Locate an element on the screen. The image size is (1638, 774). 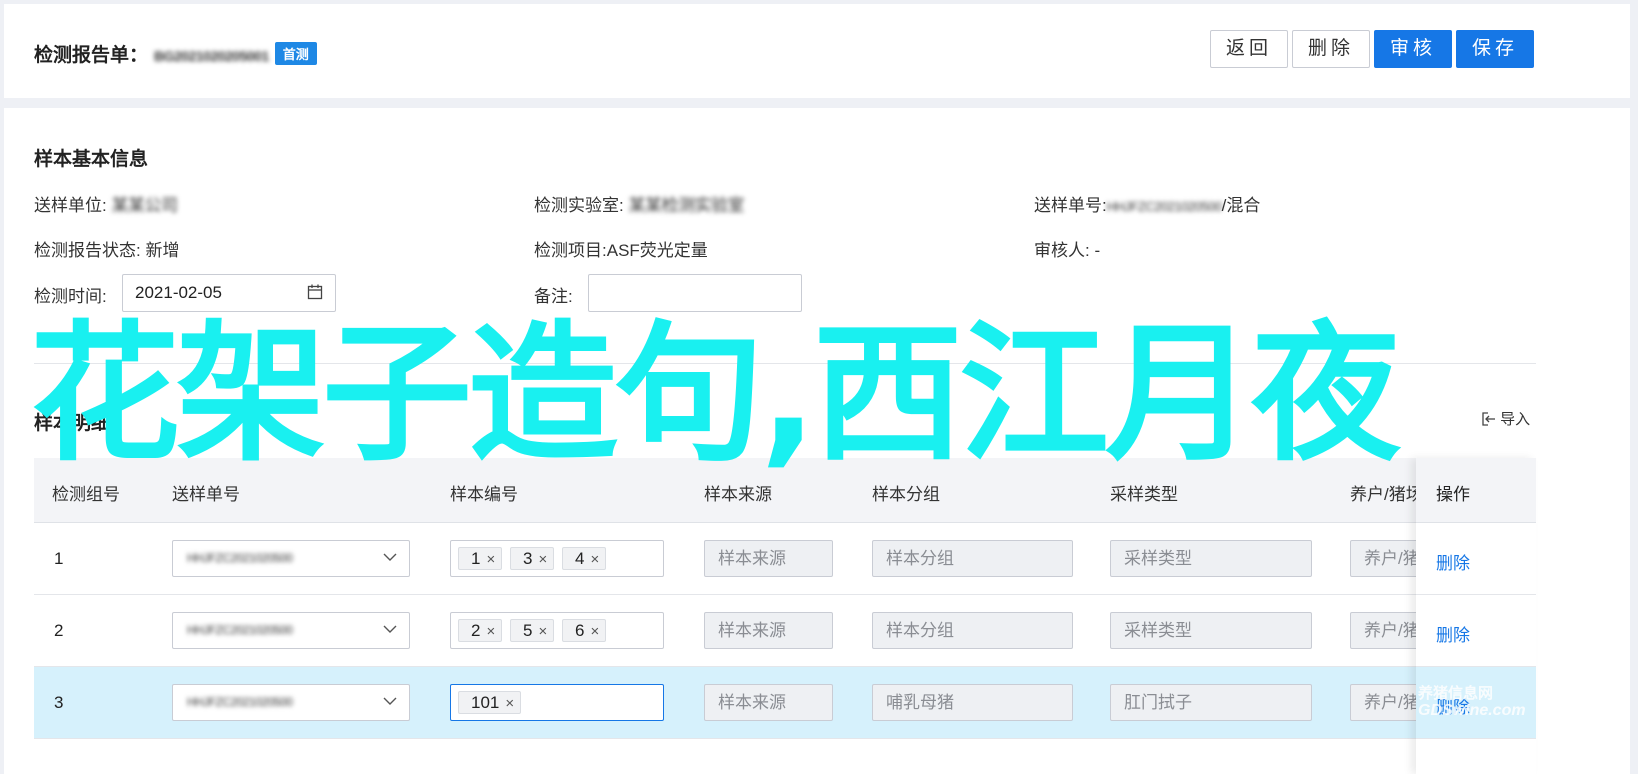
row-number: 3 is located at coordinates (59, 702).